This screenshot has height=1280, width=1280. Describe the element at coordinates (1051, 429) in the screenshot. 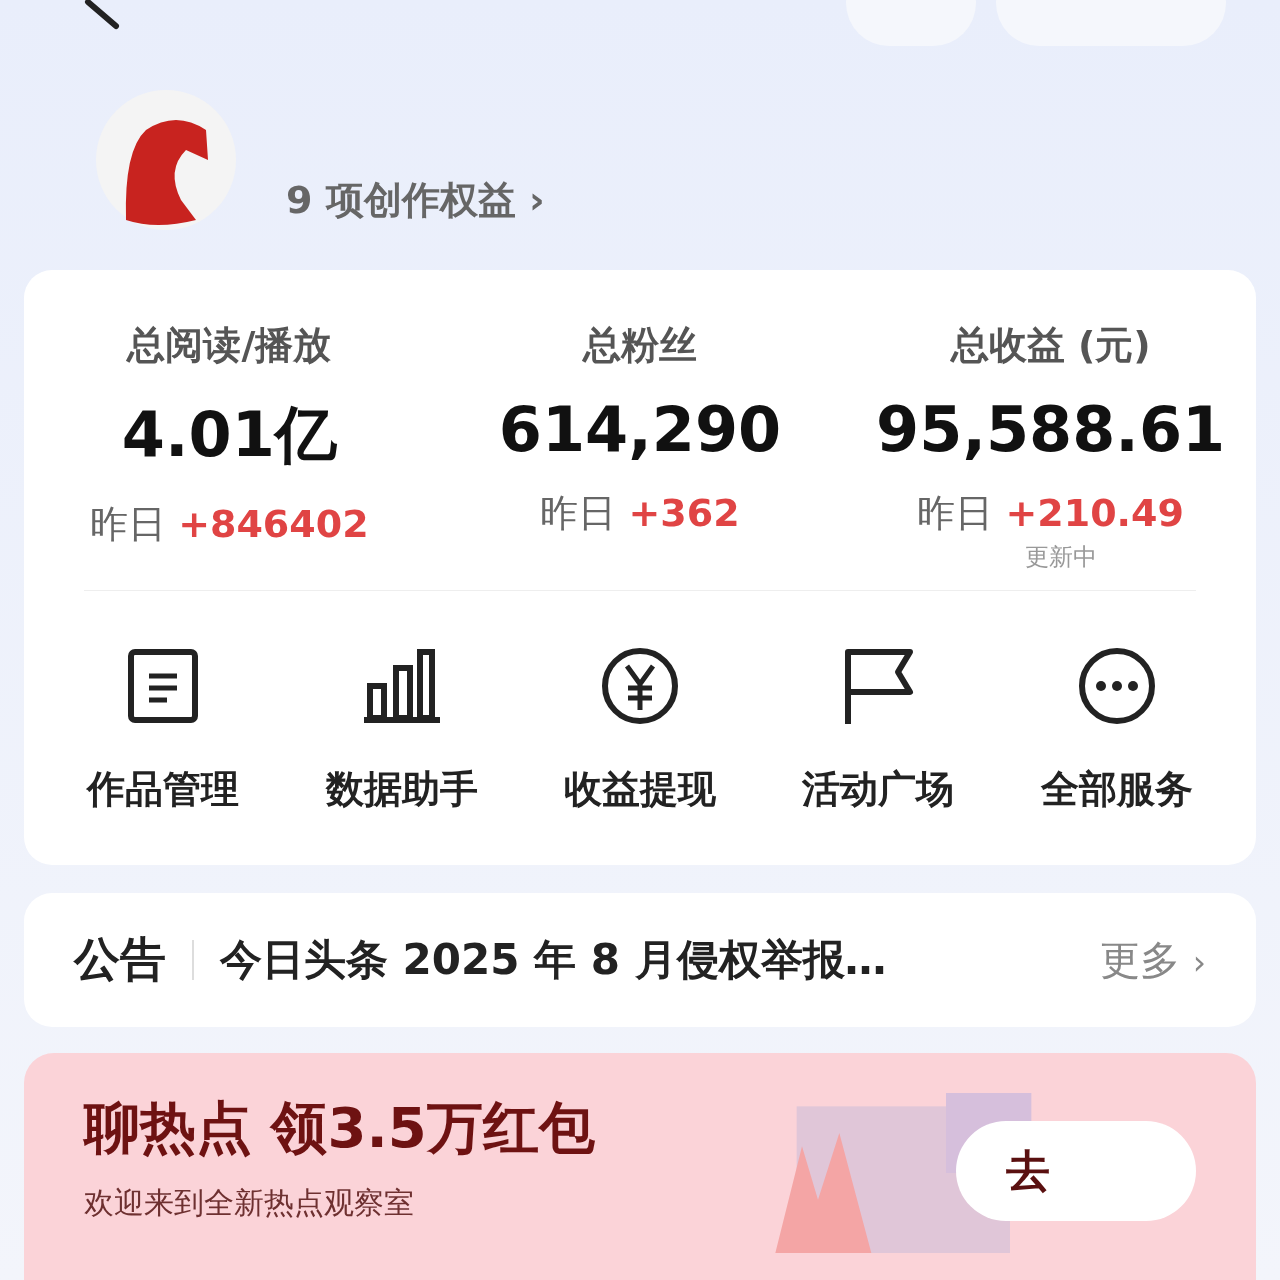

I see `stat-value: 95,588.61` at that location.